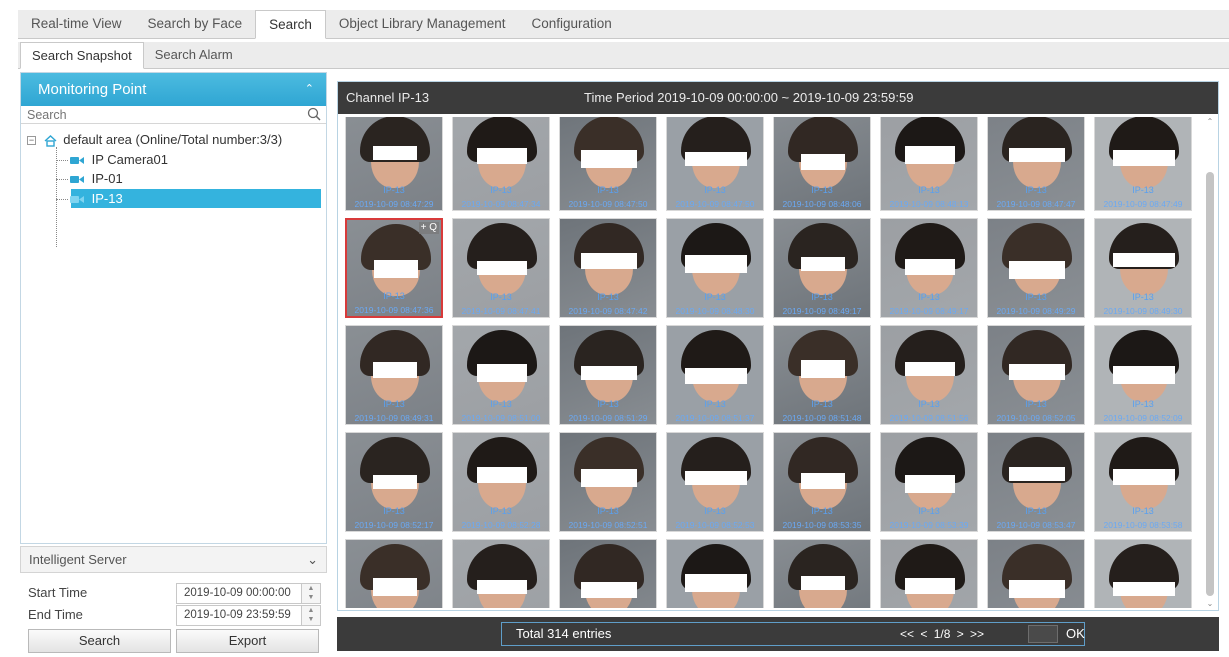 Image resolution: width=1229 pixels, height=657 pixels. I want to click on end-time-spinner: ▲ ▼, so click(311, 615).